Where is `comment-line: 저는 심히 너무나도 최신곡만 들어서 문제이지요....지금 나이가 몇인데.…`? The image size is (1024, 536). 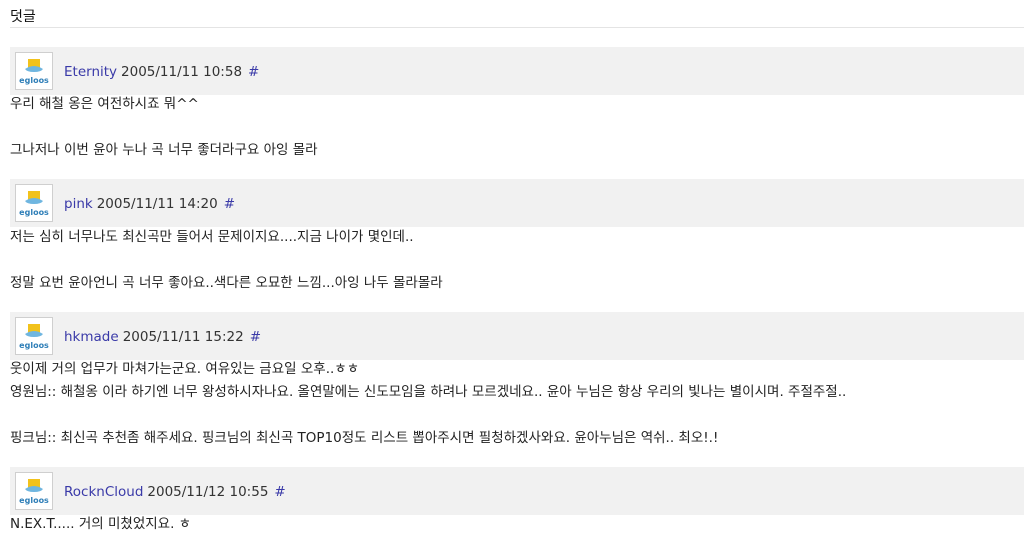 comment-line: 저는 심히 너무나도 최신곡만 들어서 문제이지요....지금 나이가 몇인데.… is located at coordinates (212, 237).